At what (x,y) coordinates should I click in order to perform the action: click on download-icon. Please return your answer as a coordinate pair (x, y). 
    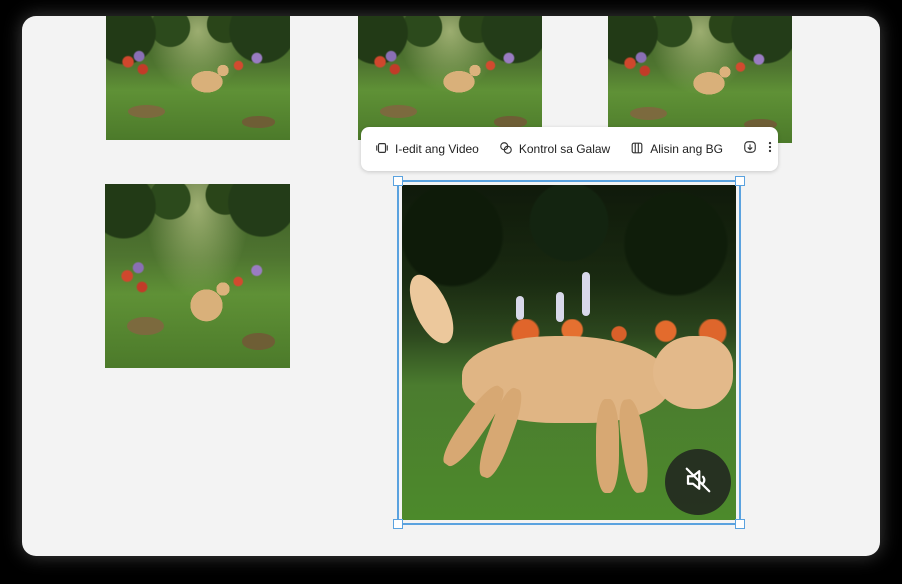
    Looking at the image, I should click on (750, 149).